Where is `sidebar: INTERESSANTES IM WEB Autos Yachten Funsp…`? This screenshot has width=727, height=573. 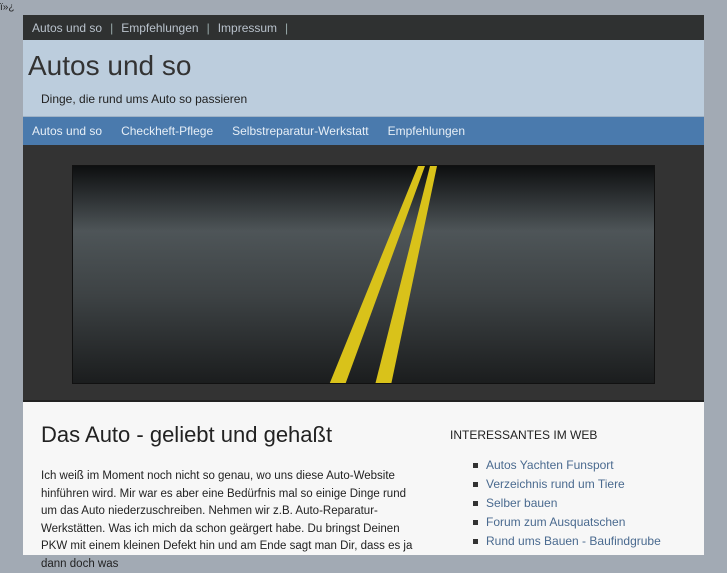
sidebar: INTERESSANTES IM WEB Autos Yachten Funsp… is located at coordinates (570, 489).